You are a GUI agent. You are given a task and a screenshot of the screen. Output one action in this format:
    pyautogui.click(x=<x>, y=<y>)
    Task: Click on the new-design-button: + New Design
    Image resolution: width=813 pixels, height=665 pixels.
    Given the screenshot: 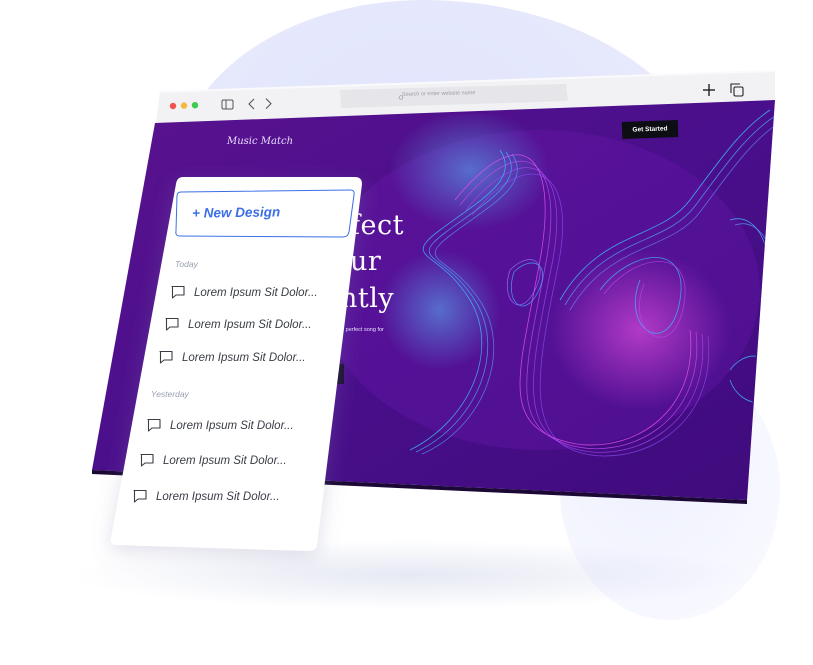 What is the action you would take?
    pyautogui.click(x=236, y=212)
    